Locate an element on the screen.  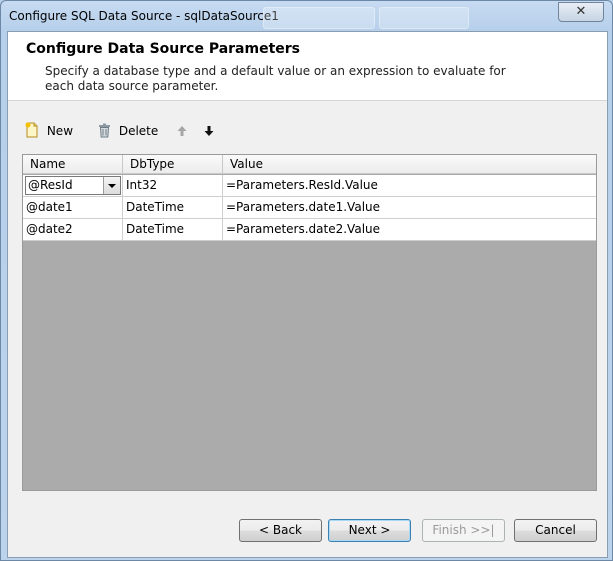
value-cell: =Parameters.date1.Value is located at coordinates (409, 208).